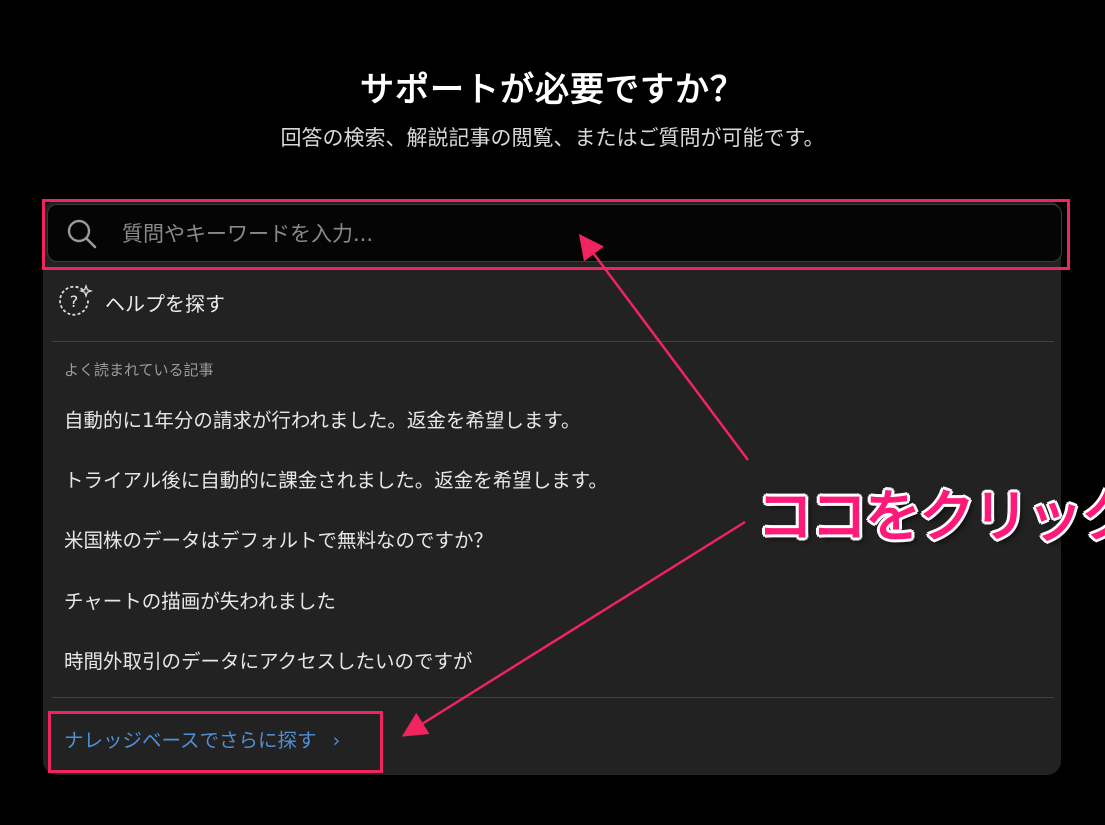 The image size is (1105, 825). Describe the element at coordinates (336, 478) in the screenshot. I see `article-link: トライアル後に自動的に課金されました。返金を希望します。` at that location.